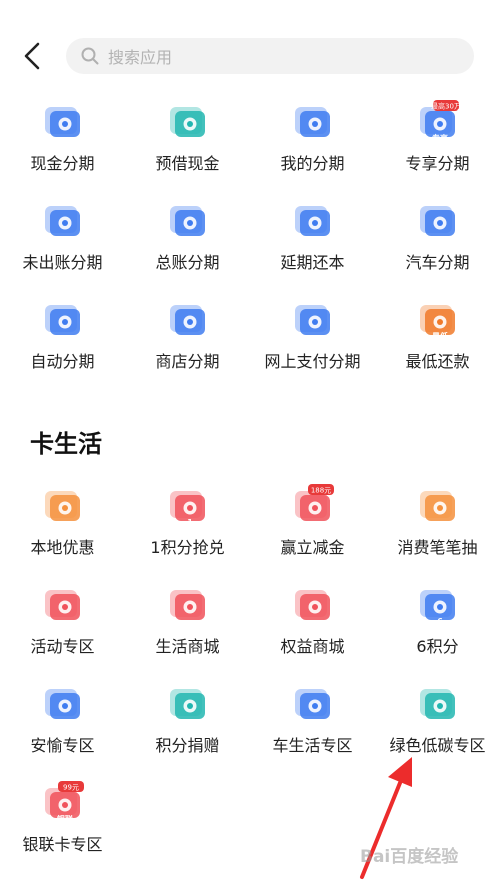  Describe the element at coordinates (437, 646) in the screenshot. I see `app-label: 6积分` at that location.